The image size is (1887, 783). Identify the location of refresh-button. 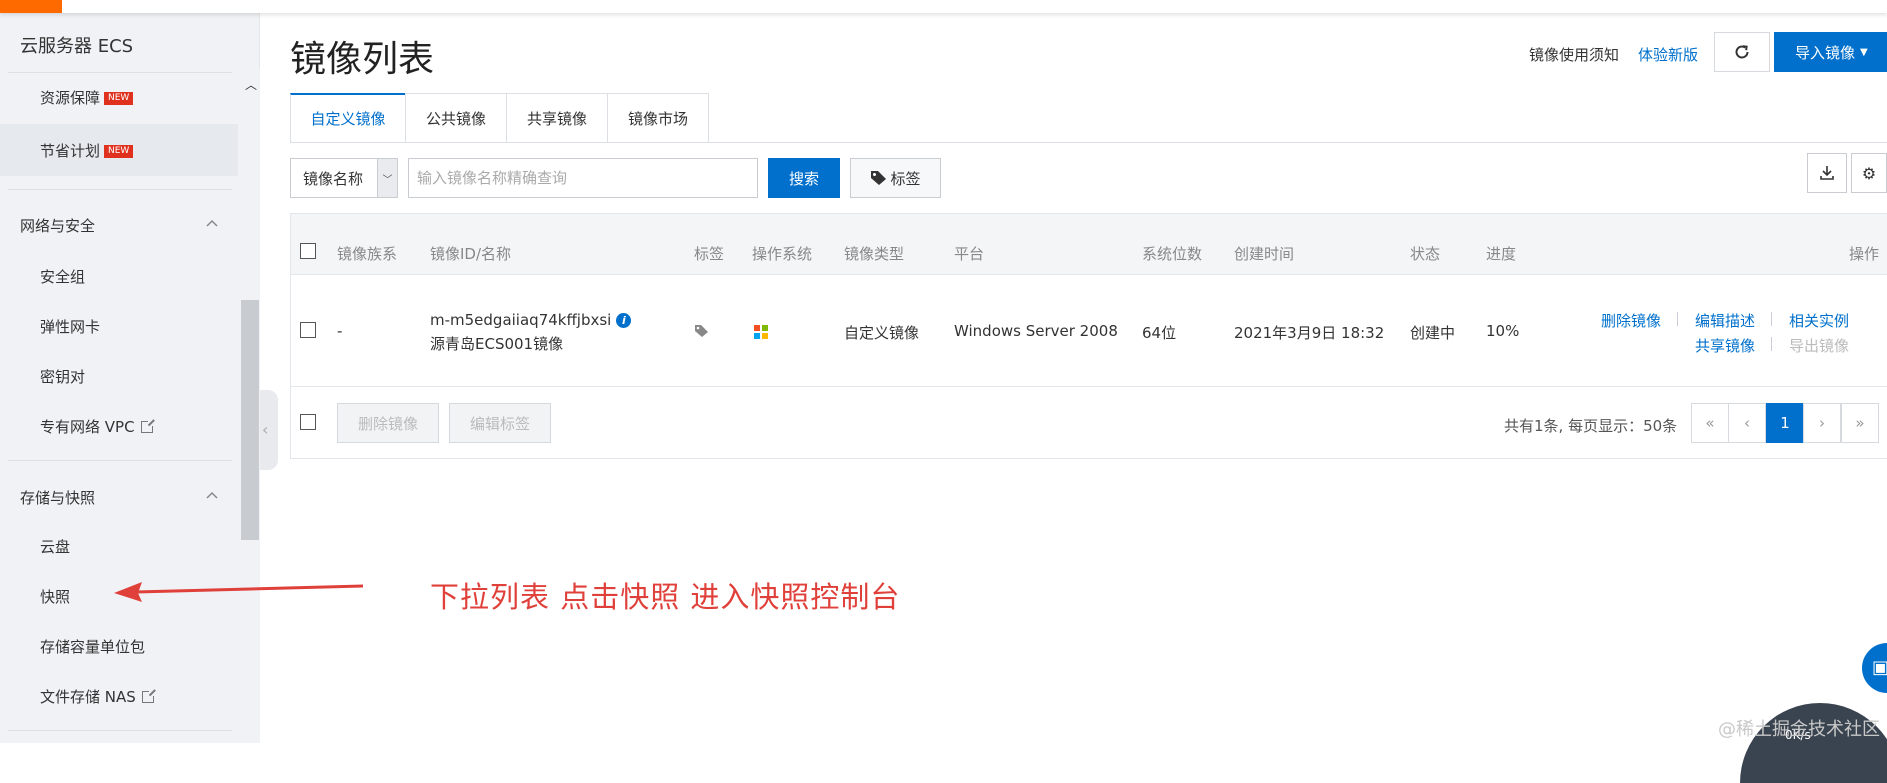
(1742, 52).